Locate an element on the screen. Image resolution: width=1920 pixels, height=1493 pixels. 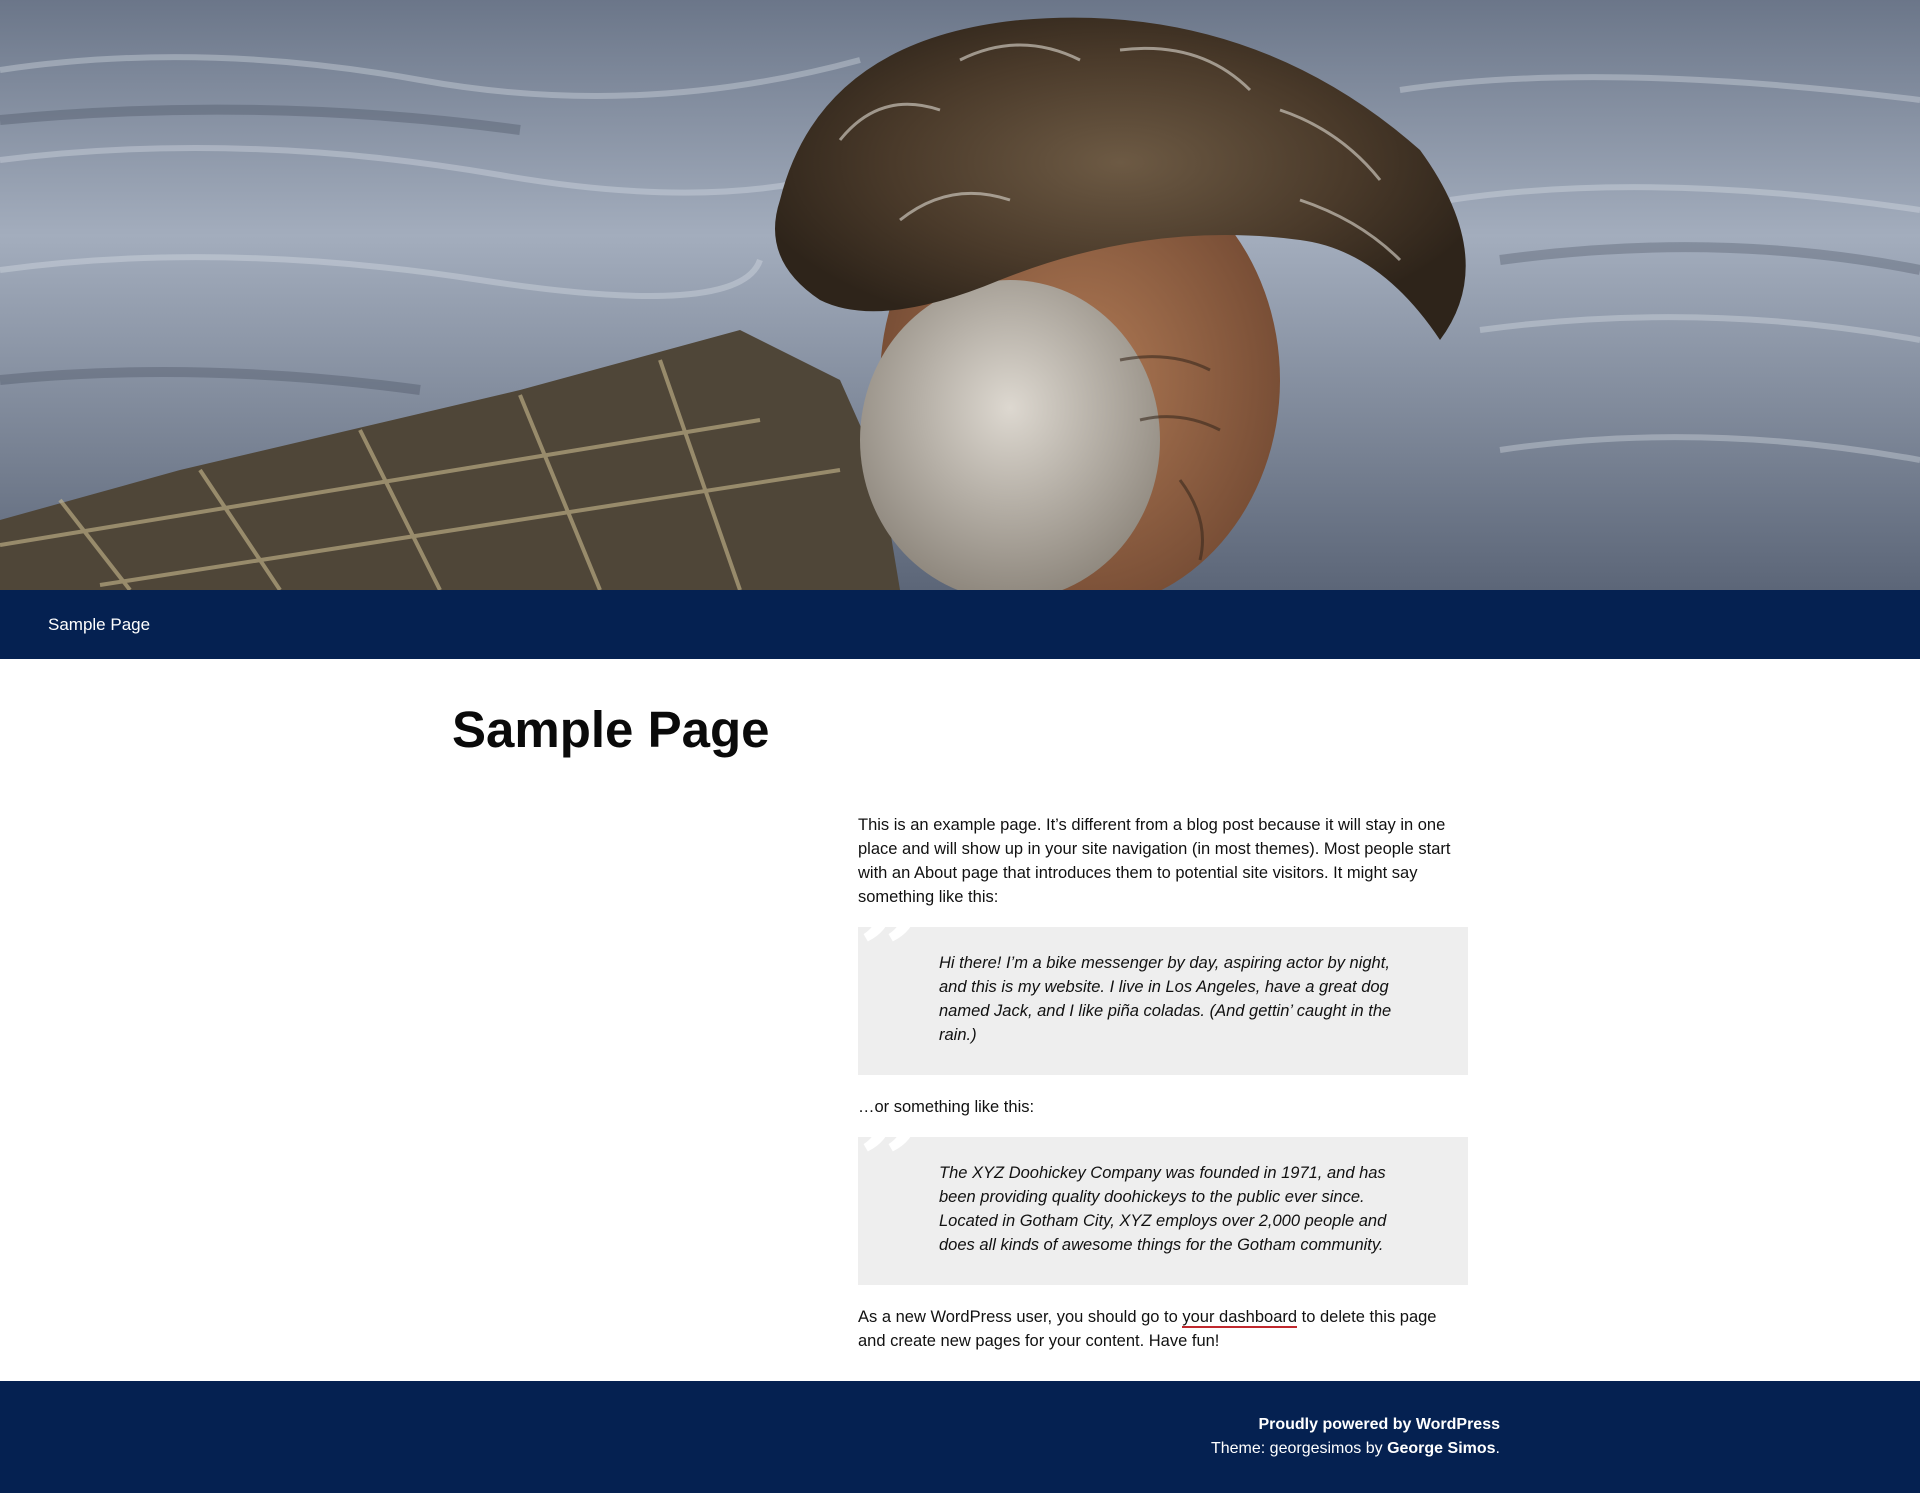
powered-by-wordpress-link: Proudly powered by WordPress is located at coordinates (1379, 1424).